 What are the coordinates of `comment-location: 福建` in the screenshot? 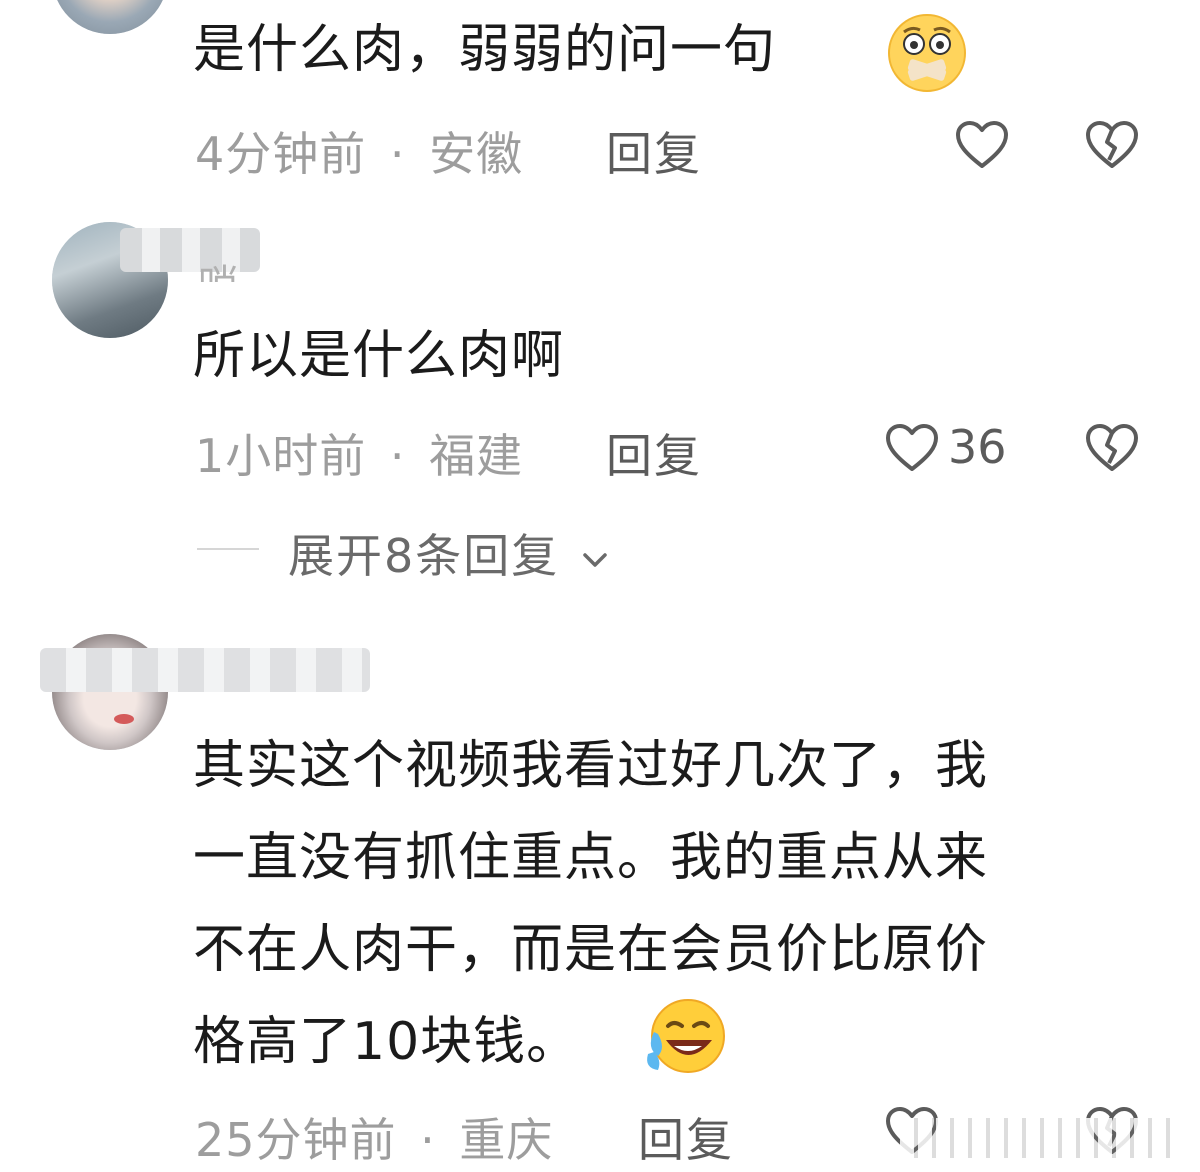 It's located at (476, 456).